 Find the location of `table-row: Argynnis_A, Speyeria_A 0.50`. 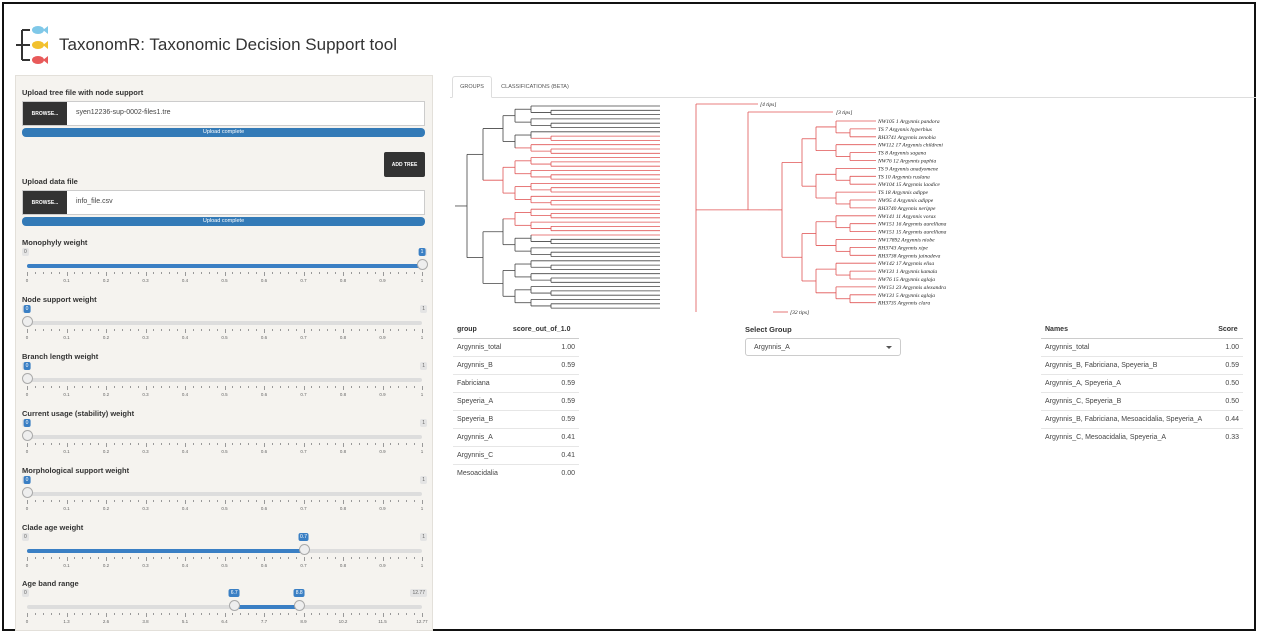

table-row: Argynnis_A, Speyeria_A 0.50 is located at coordinates (1142, 383).